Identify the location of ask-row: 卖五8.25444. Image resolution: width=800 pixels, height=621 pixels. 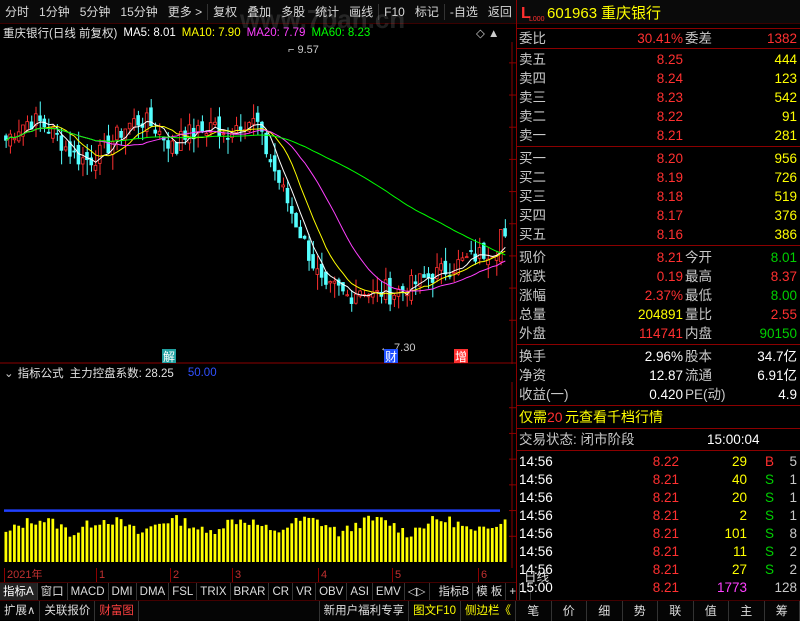
(658, 59).